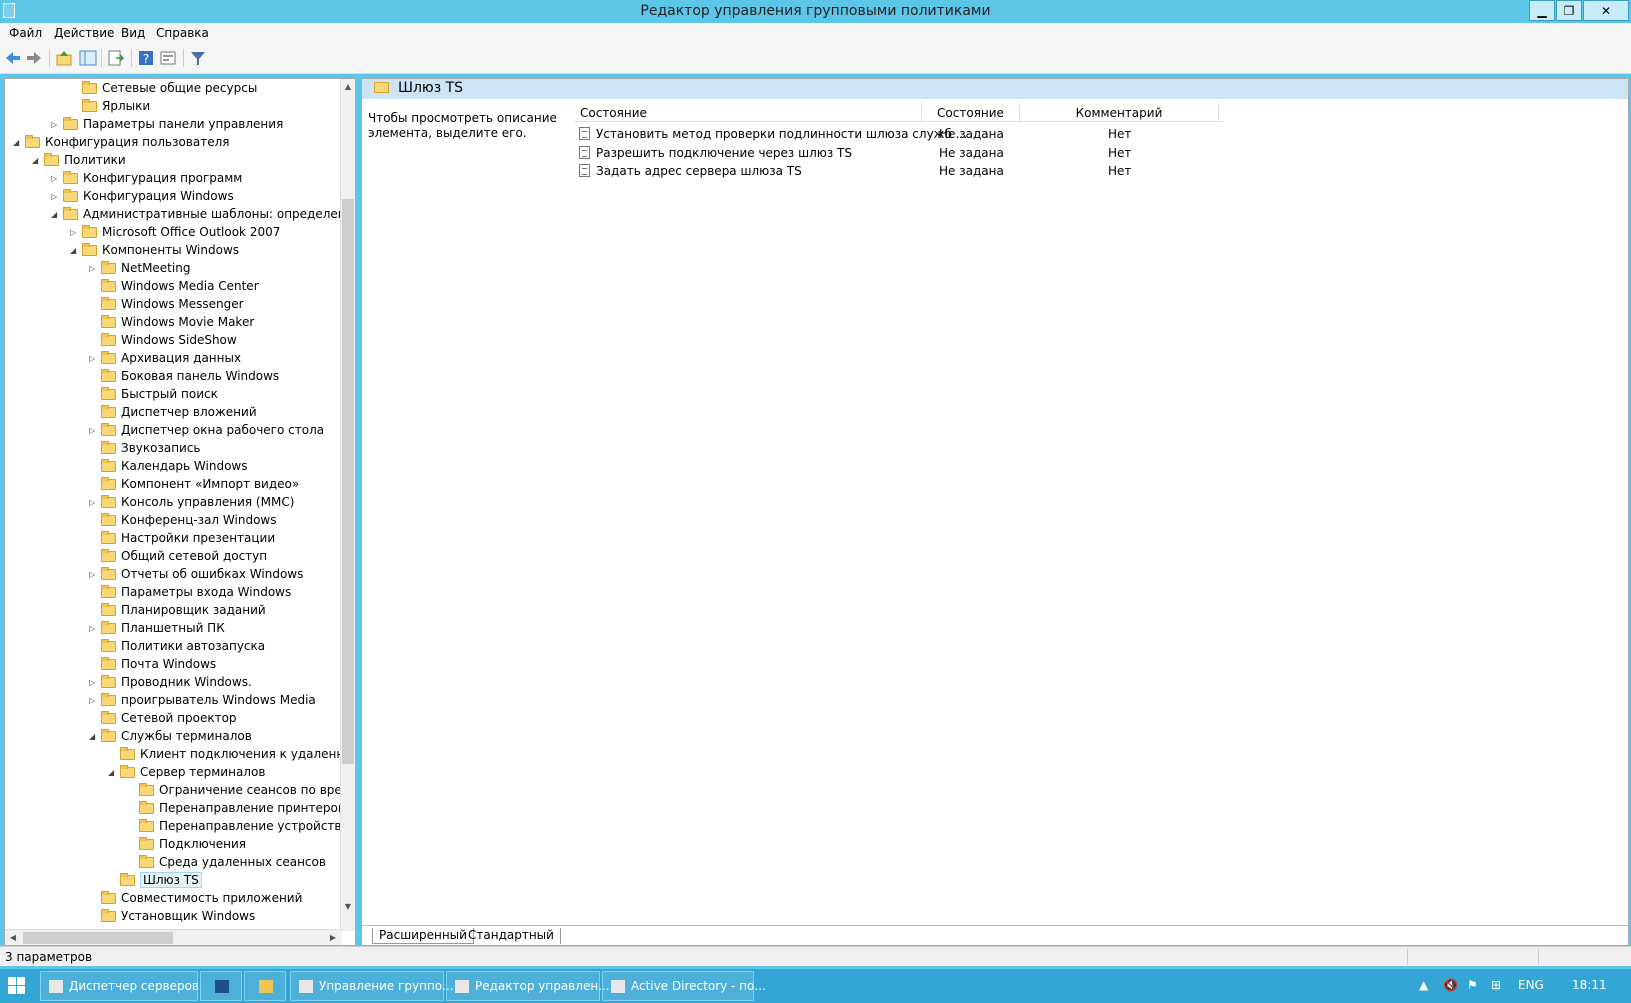  I want to click on tab-extended: Расширенный, so click(423, 936).